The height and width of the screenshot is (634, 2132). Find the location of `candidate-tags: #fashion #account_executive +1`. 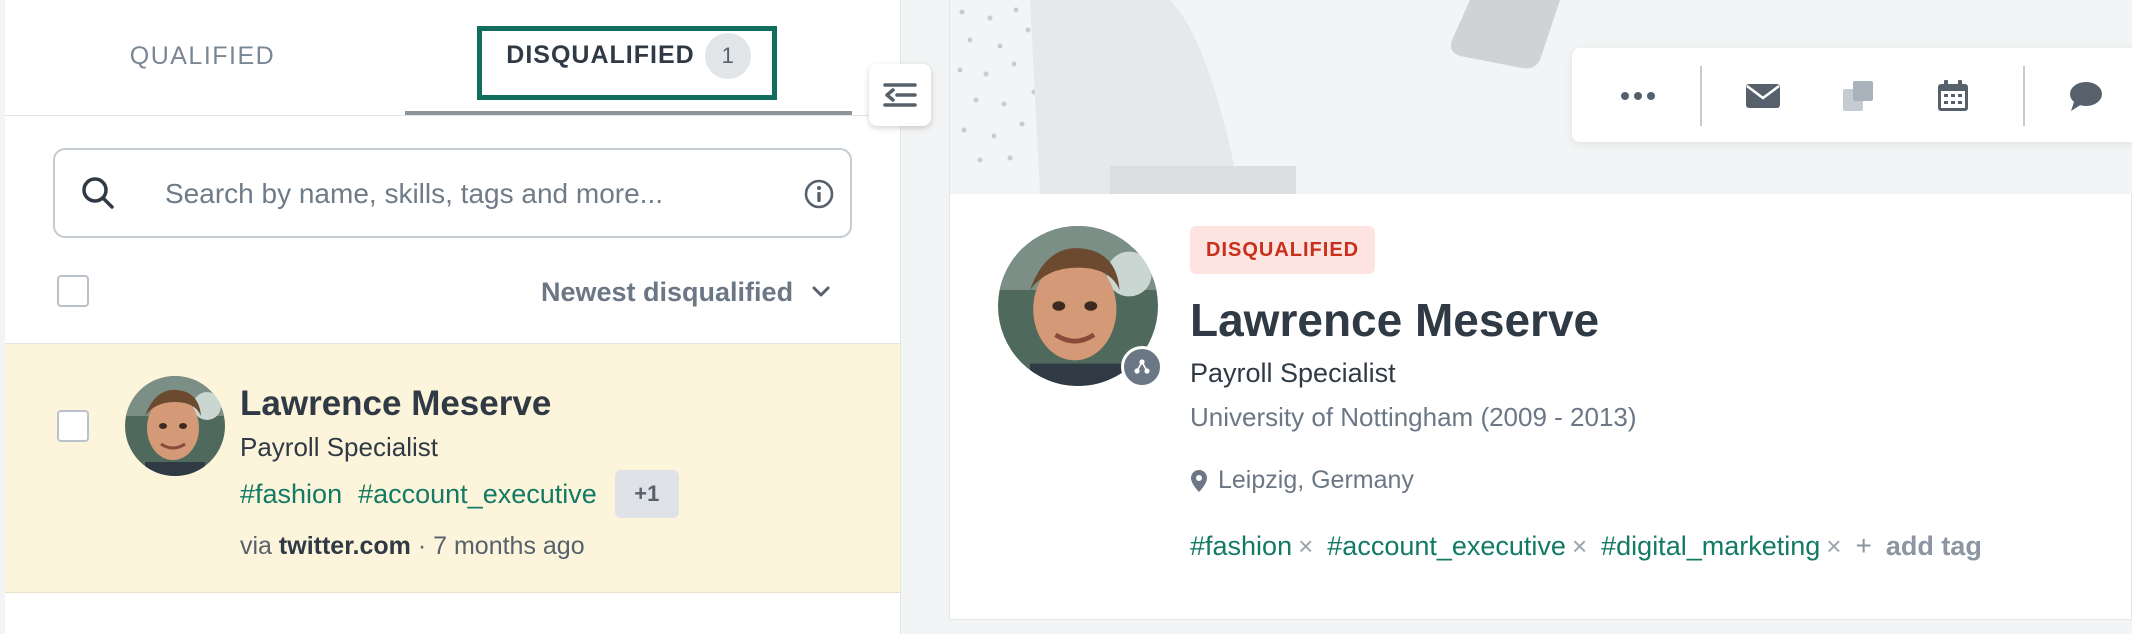

candidate-tags: #fashion #account_executive +1 is located at coordinates (459, 494).